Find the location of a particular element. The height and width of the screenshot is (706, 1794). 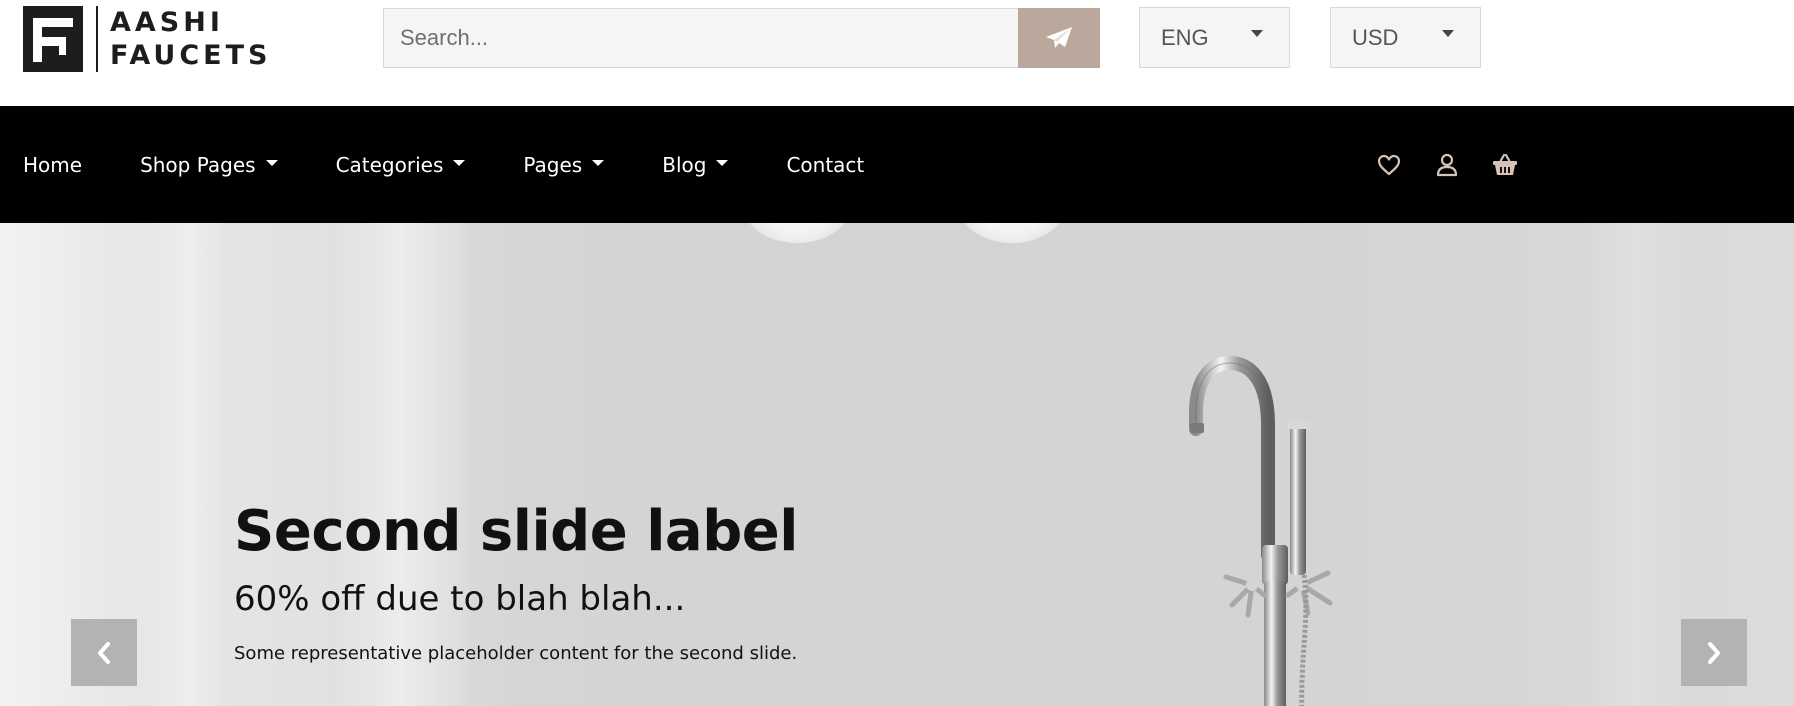

nav-item-label: Pages is located at coordinates (553, 164).